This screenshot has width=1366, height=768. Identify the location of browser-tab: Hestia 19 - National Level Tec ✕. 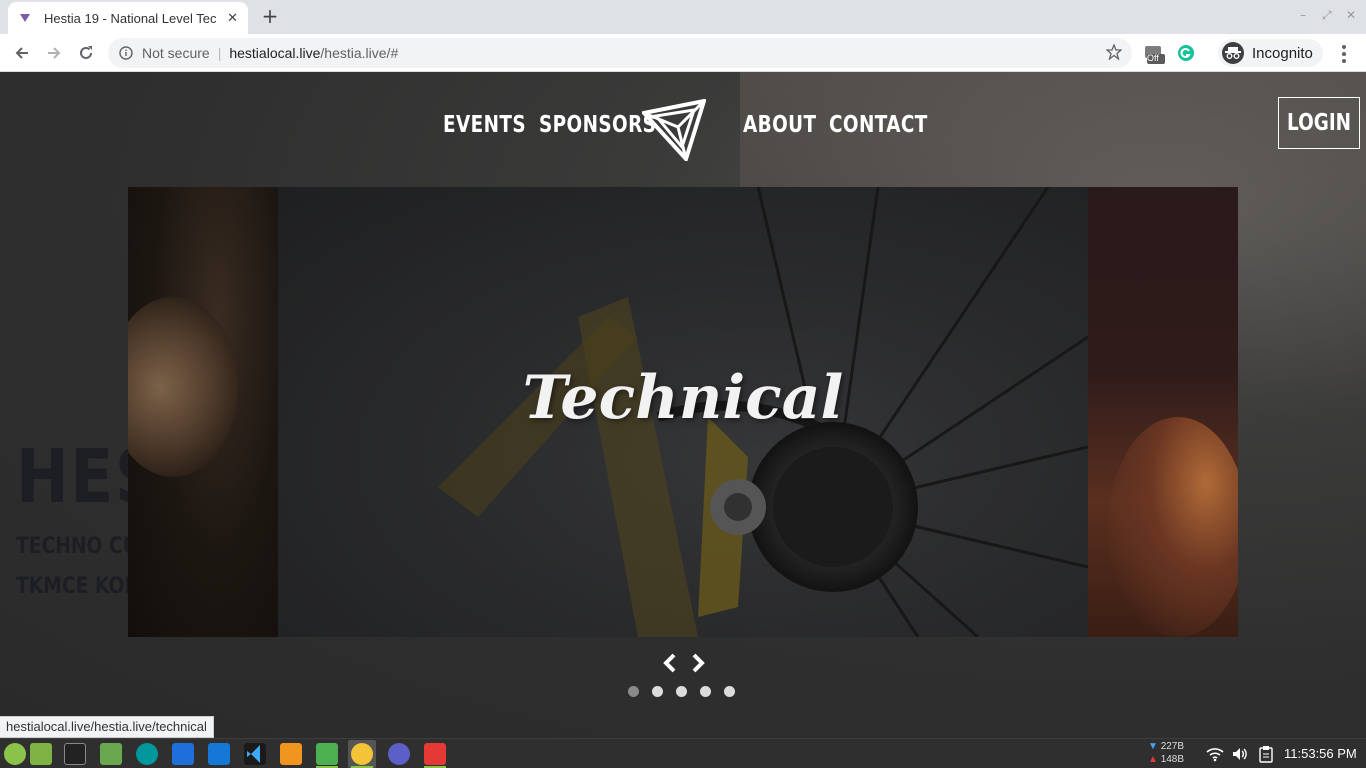
(128, 18).